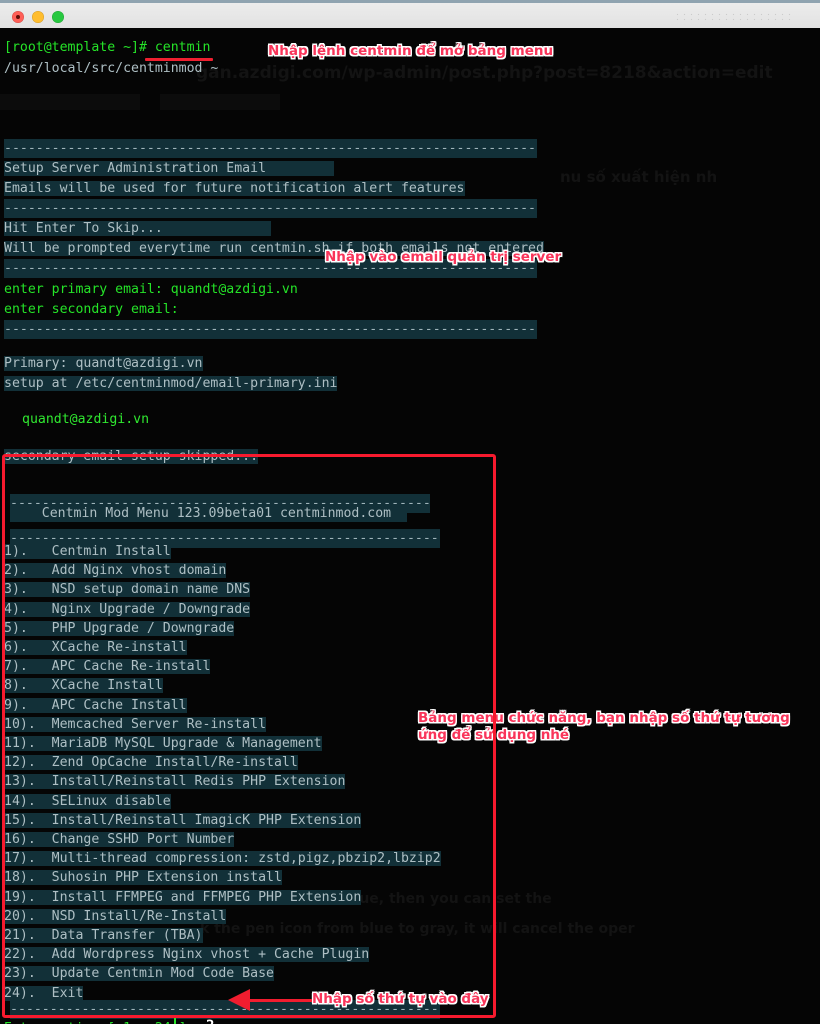  I want to click on menu-item-14: 14). SELinux disable, so click(87, 801).